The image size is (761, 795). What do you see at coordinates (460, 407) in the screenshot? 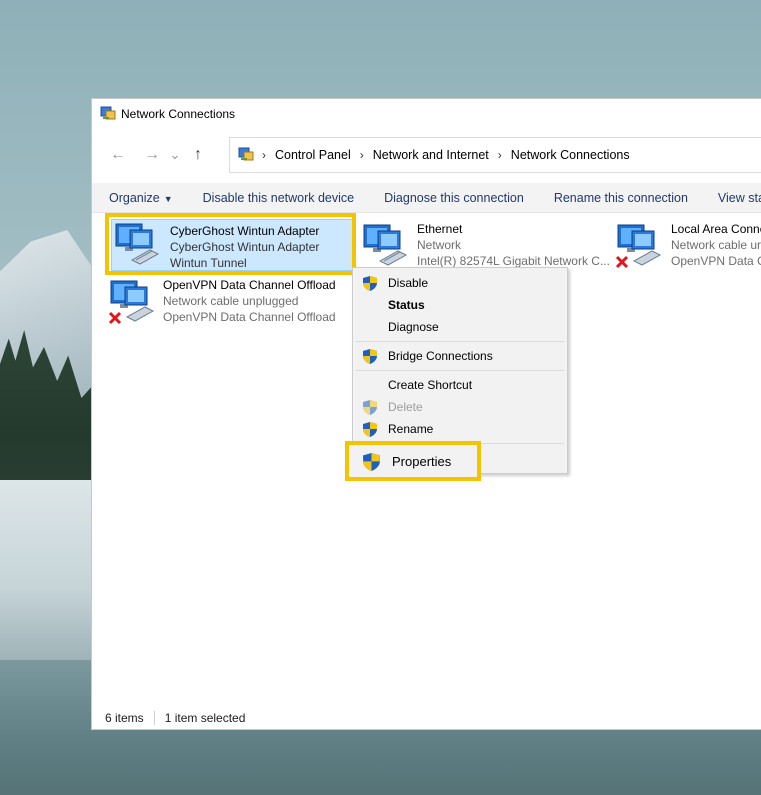
I see `menu-item-delete: Delete` at bounding box center [460, 407].